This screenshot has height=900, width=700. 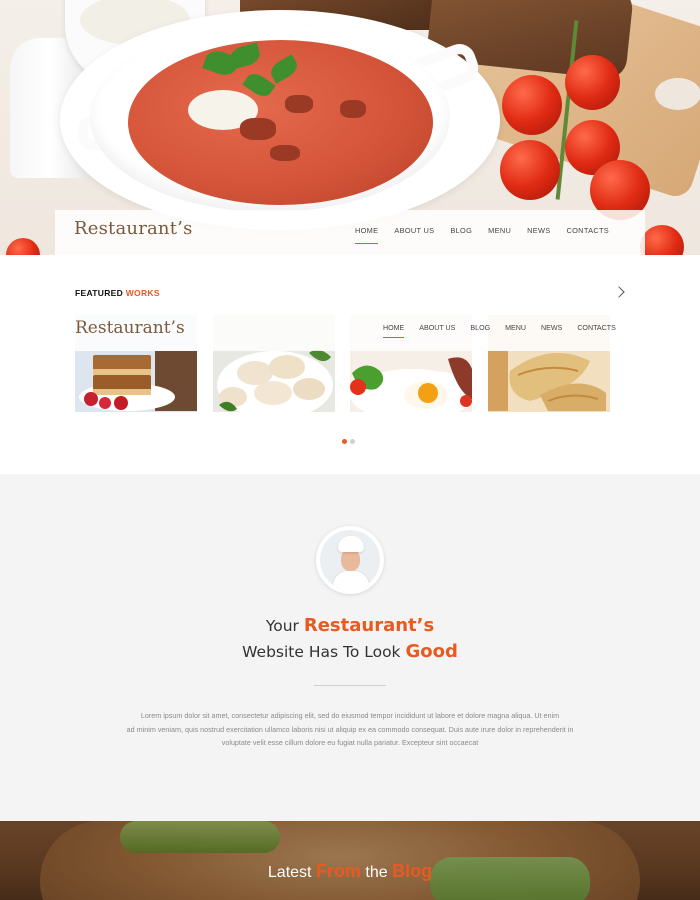 I want to click on about-headline-line-2: Website Has To Look Good, so click(x=350, y=651).